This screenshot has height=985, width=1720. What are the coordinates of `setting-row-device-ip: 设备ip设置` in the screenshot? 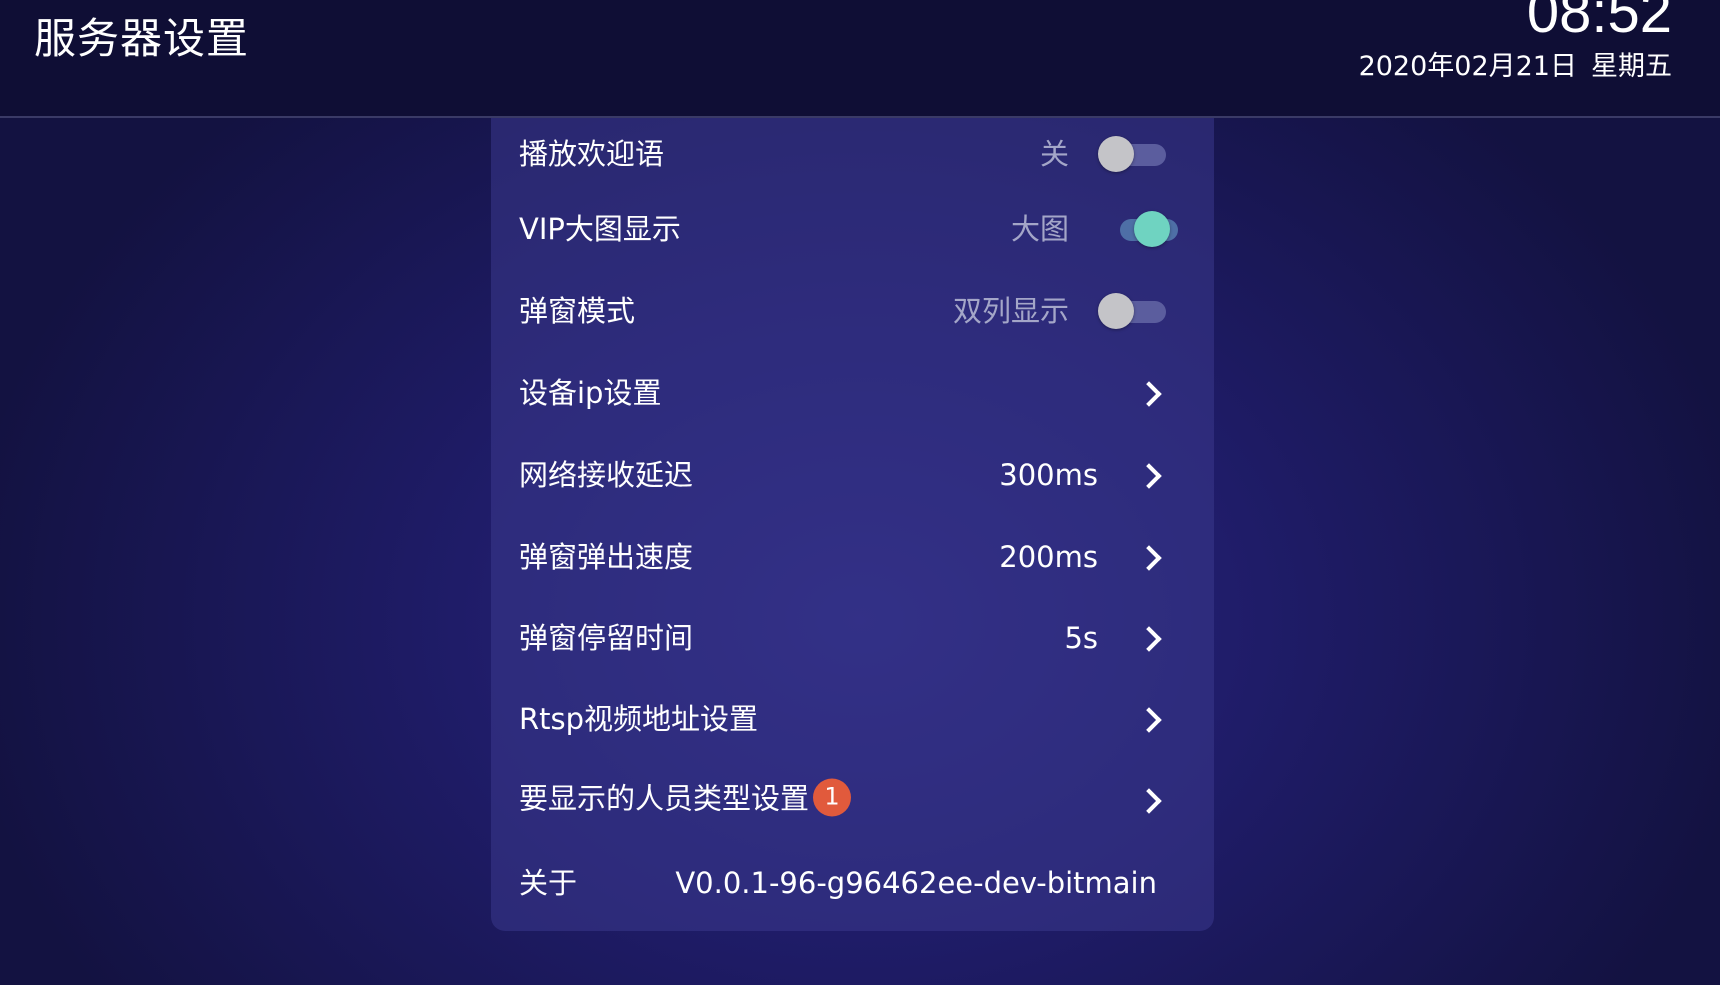 It's located at (852, 393).